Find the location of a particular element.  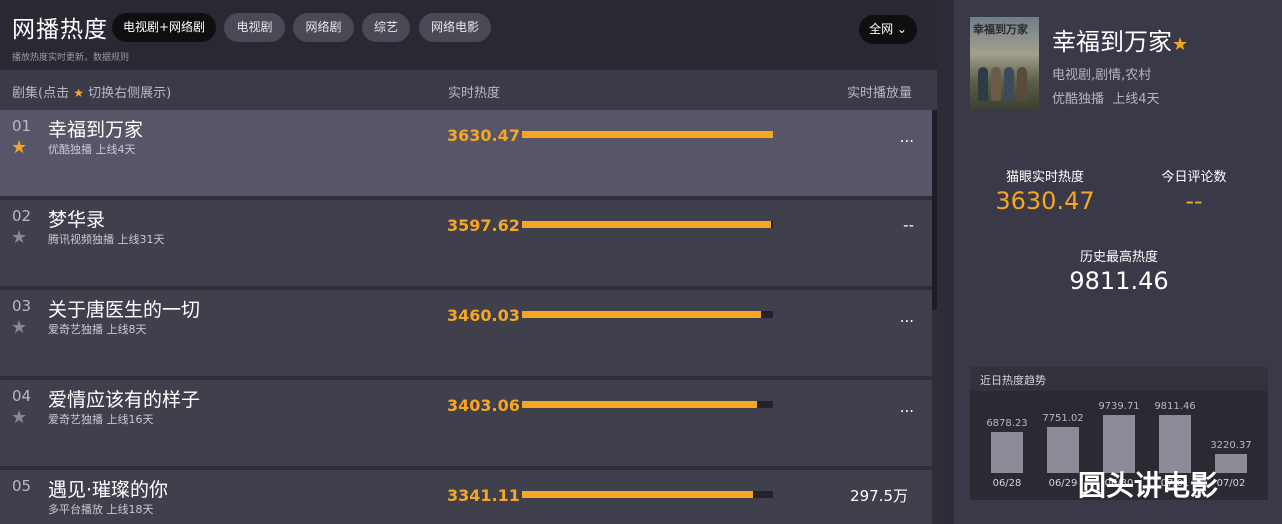

poster-image: 幸福到万家 is located at coordinates (1004, 63).